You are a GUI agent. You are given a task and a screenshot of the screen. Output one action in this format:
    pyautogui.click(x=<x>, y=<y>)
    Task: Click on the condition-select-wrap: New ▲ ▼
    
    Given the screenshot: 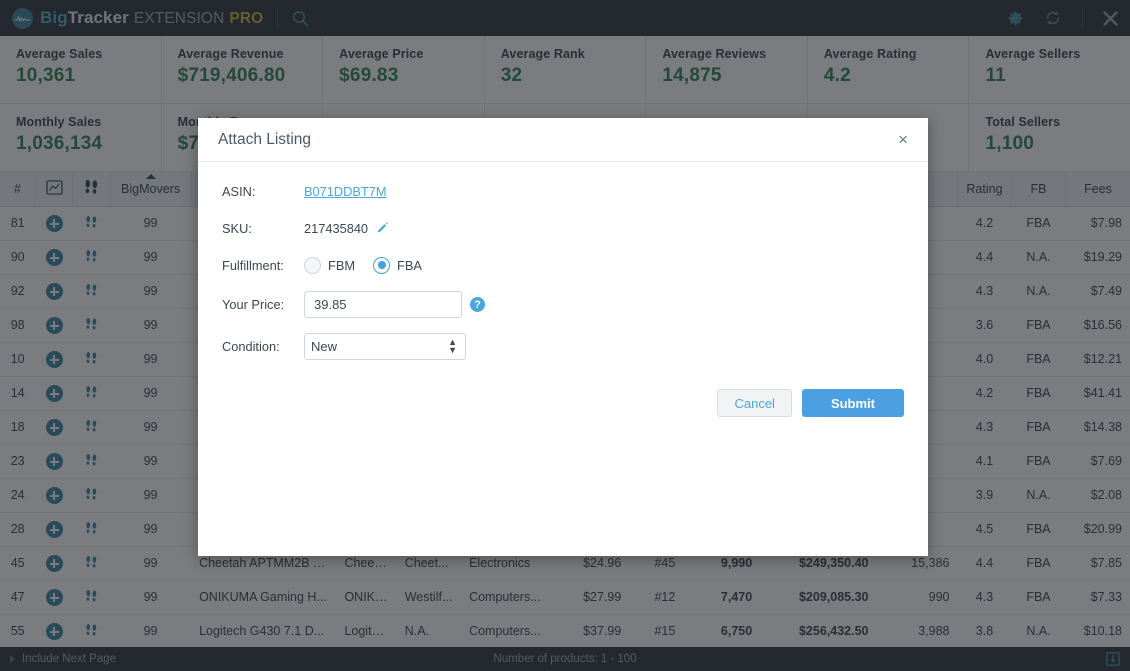 What is the action you would take?
    pyautogui.click(x=385, y=346)
    